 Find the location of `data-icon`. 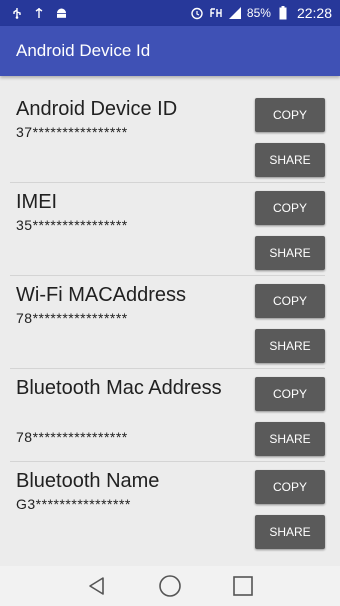

data-icon is located at coordinates (216, 13).